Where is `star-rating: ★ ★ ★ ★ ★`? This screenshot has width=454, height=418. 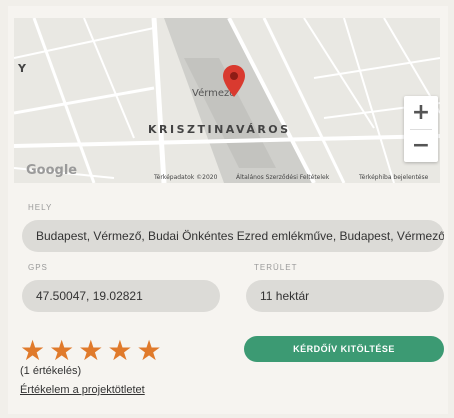
star-rating: ★ ★ ★ ★ ★ is located at coordinates (91, 351).